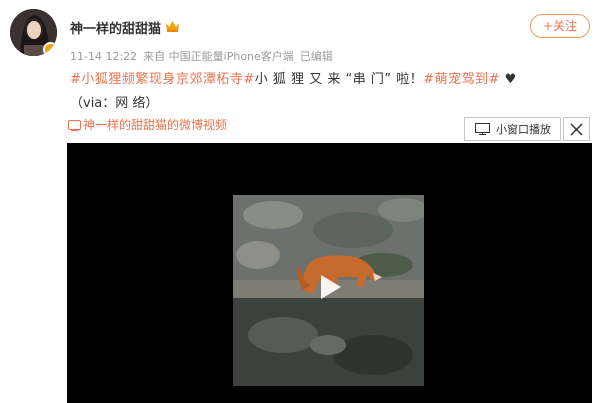  Describe the element at coordinates (162, 79) in the screenshot. I see `topic-tag-fox: #小狐狸频繁现身京郊潭柘寺#` at that location.